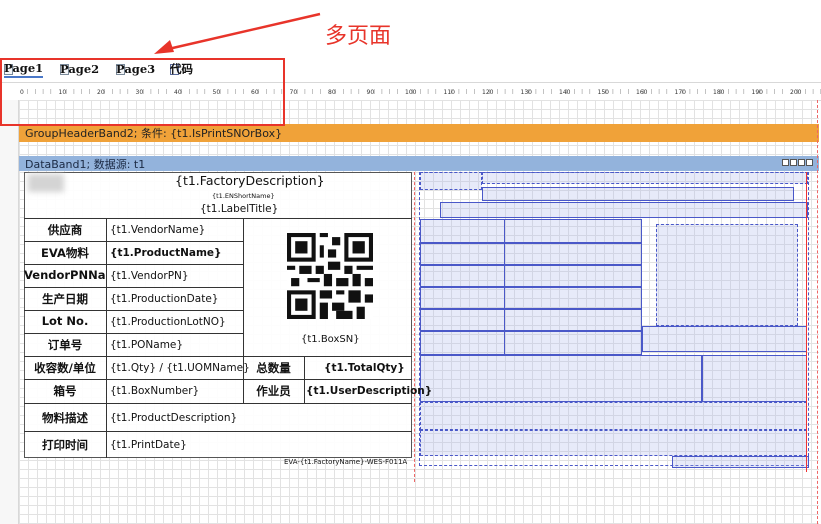  I want to click on box-number-label: 箱号, so click(65, 391).